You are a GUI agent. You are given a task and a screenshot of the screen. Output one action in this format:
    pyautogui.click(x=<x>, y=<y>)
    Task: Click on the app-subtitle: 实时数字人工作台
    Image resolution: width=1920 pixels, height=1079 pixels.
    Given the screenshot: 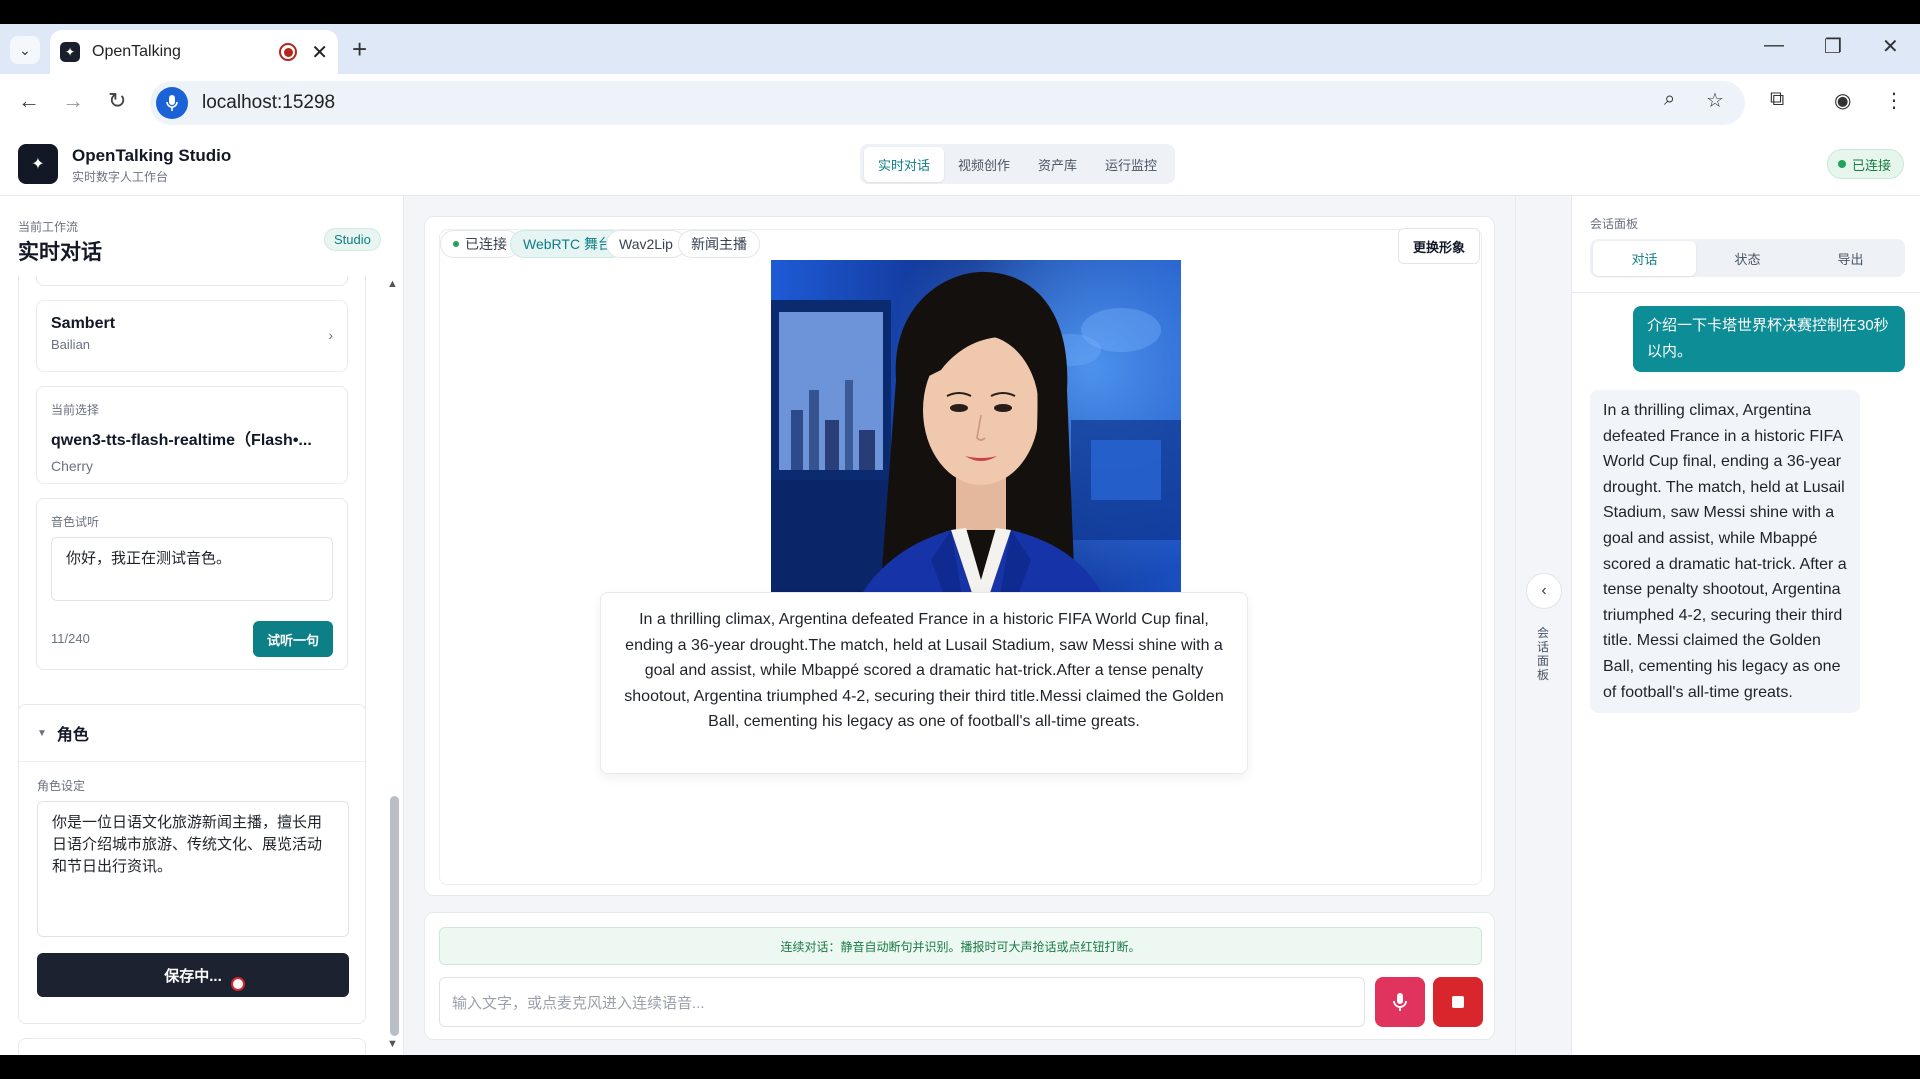 What is the action you would take?
    pyautogui.click(x=120, y=177)
    